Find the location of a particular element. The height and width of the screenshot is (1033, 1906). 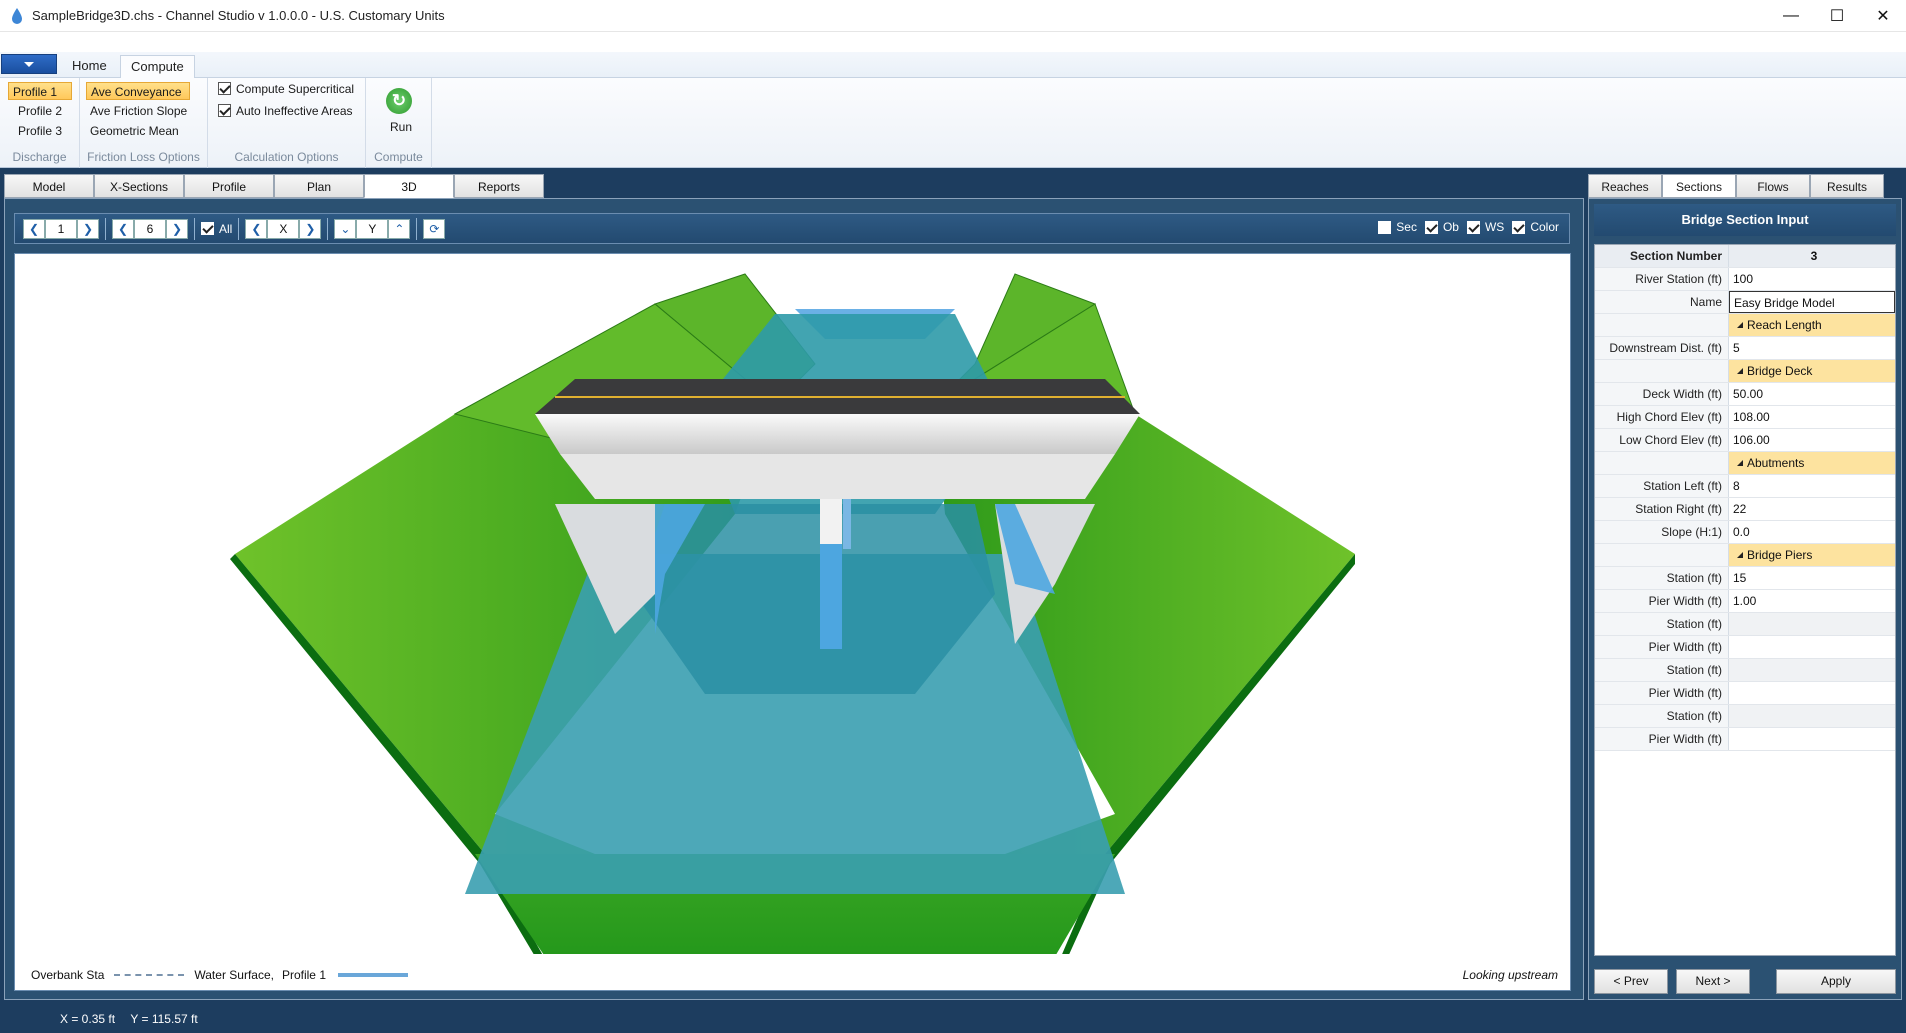

grid-category: Bridge Deck is located at coordinates (1745, 371).